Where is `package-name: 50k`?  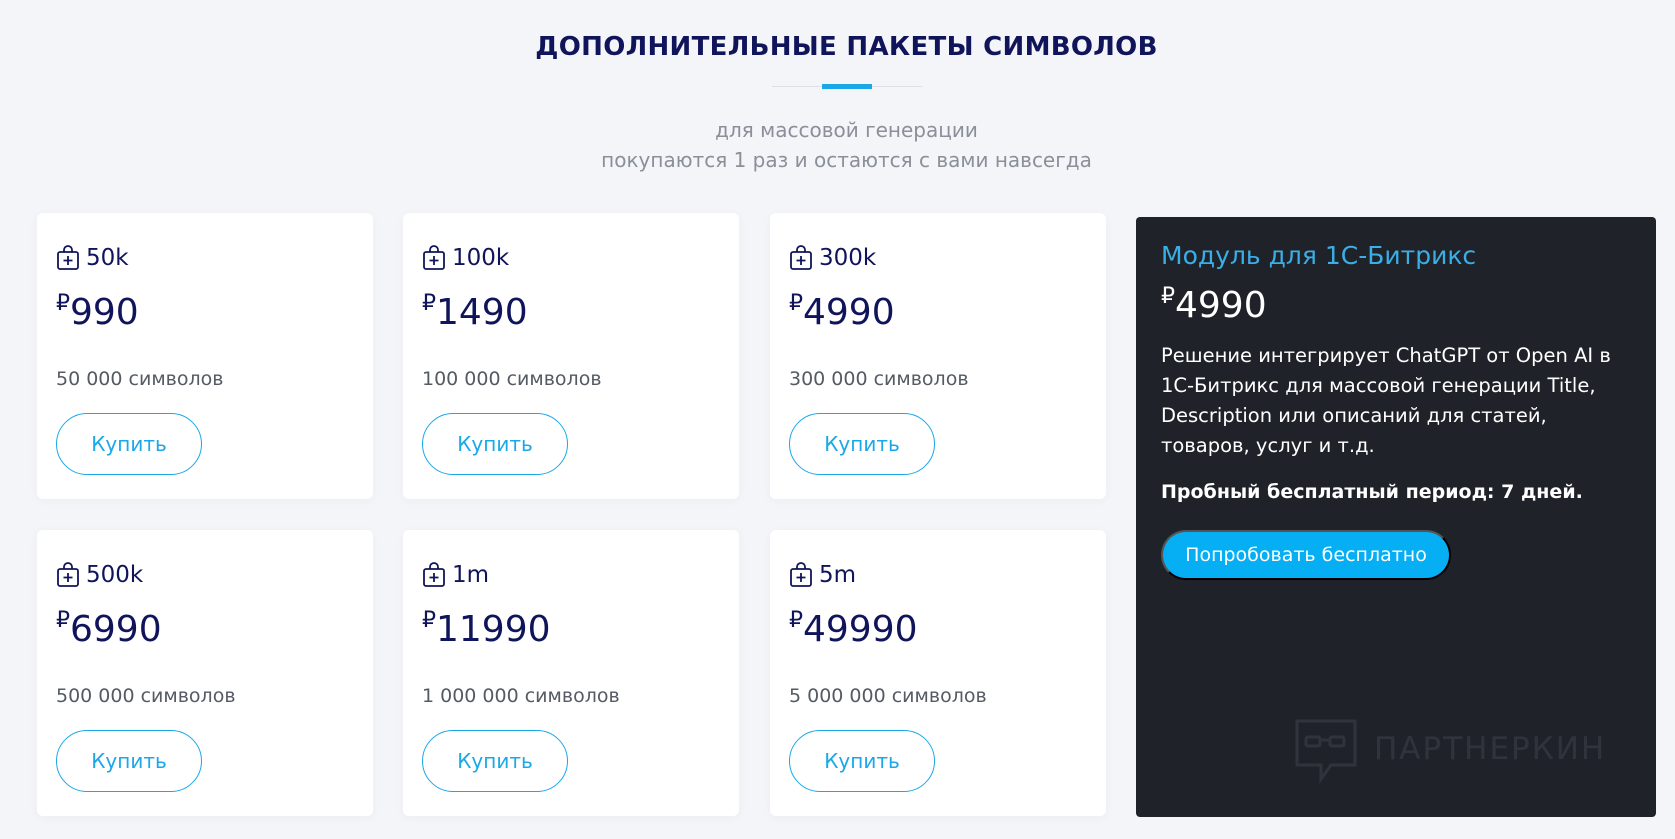 package-name: 50k is located at coordinates (107, 258).